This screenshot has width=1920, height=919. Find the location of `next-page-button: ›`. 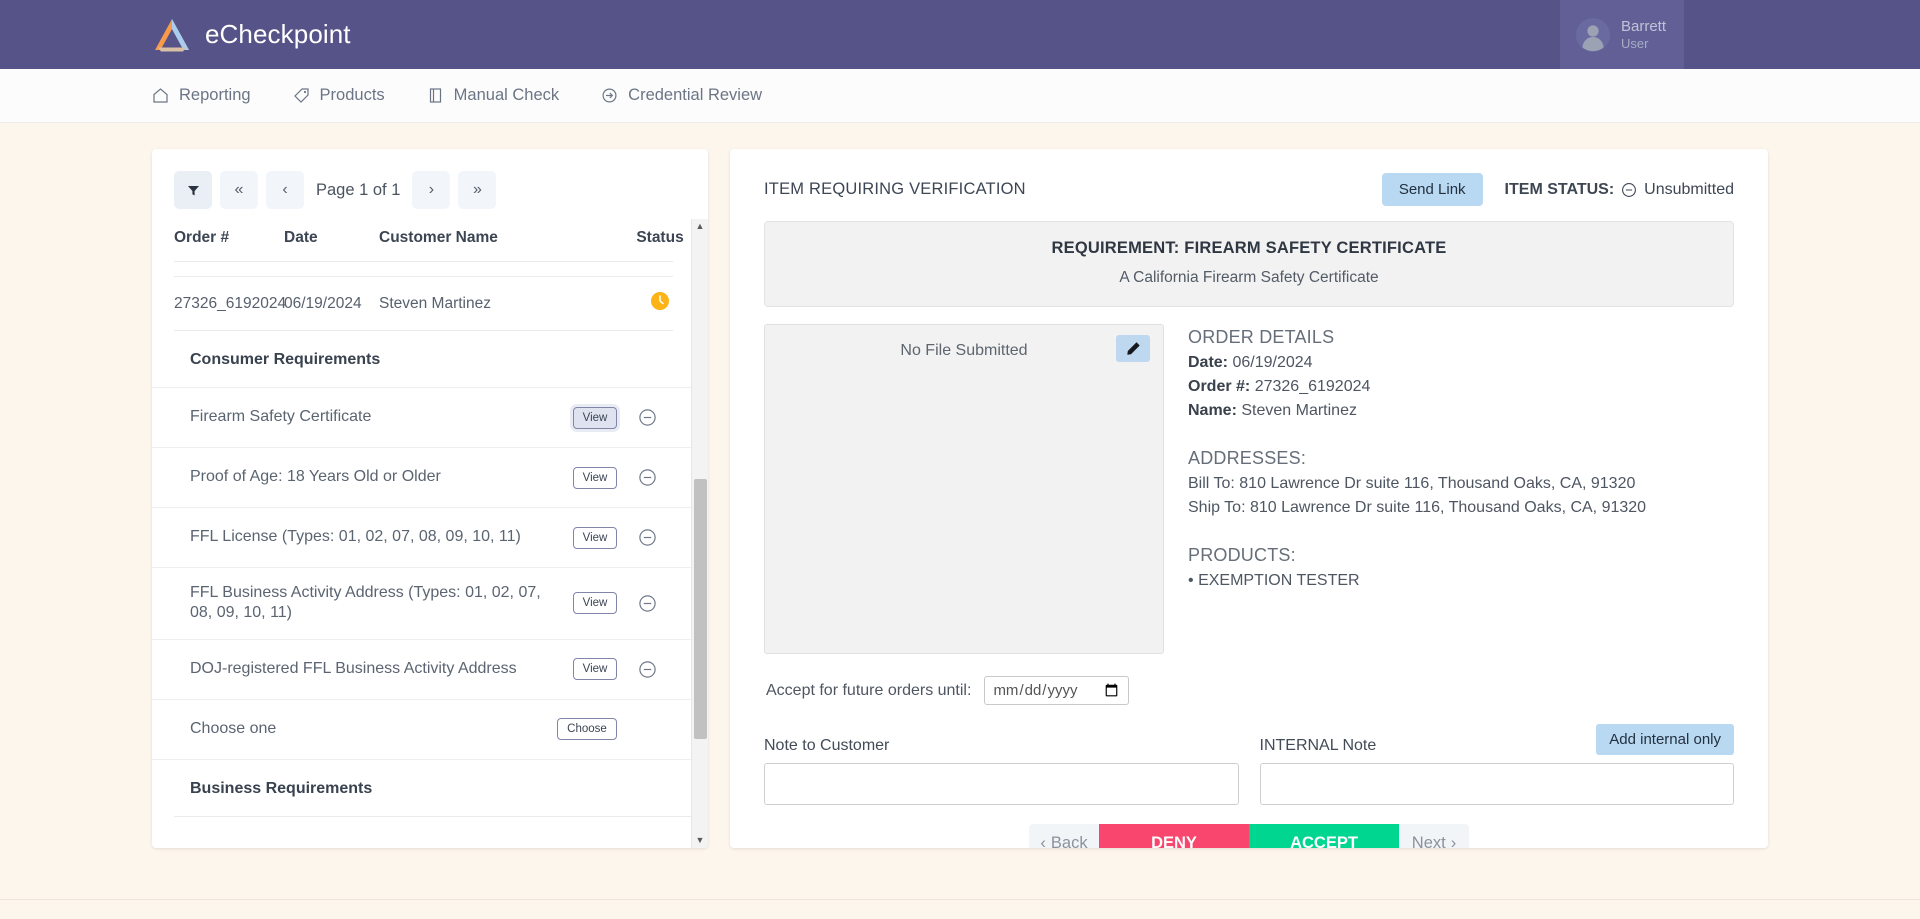

next-page-button: › is located at coordinates (431, 190).